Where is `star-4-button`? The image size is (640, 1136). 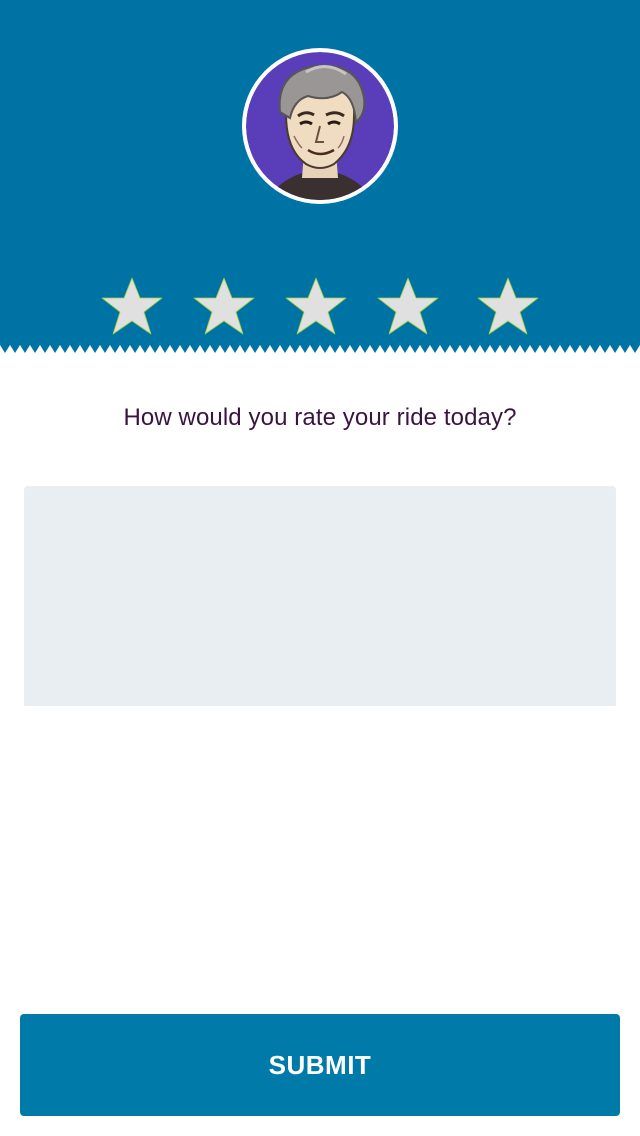 star-4-button is located at coordinates (408, 306).